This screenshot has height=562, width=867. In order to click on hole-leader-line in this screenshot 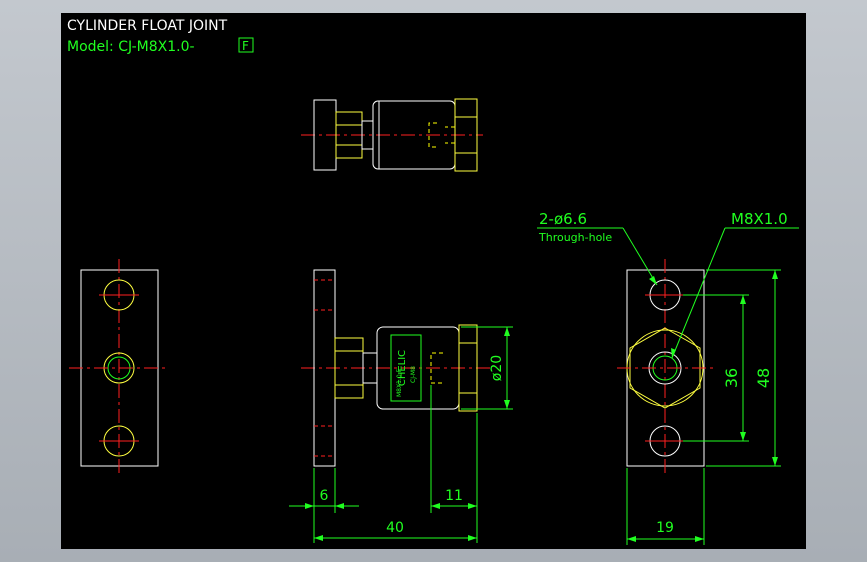, I will do `click(640, 256)`.